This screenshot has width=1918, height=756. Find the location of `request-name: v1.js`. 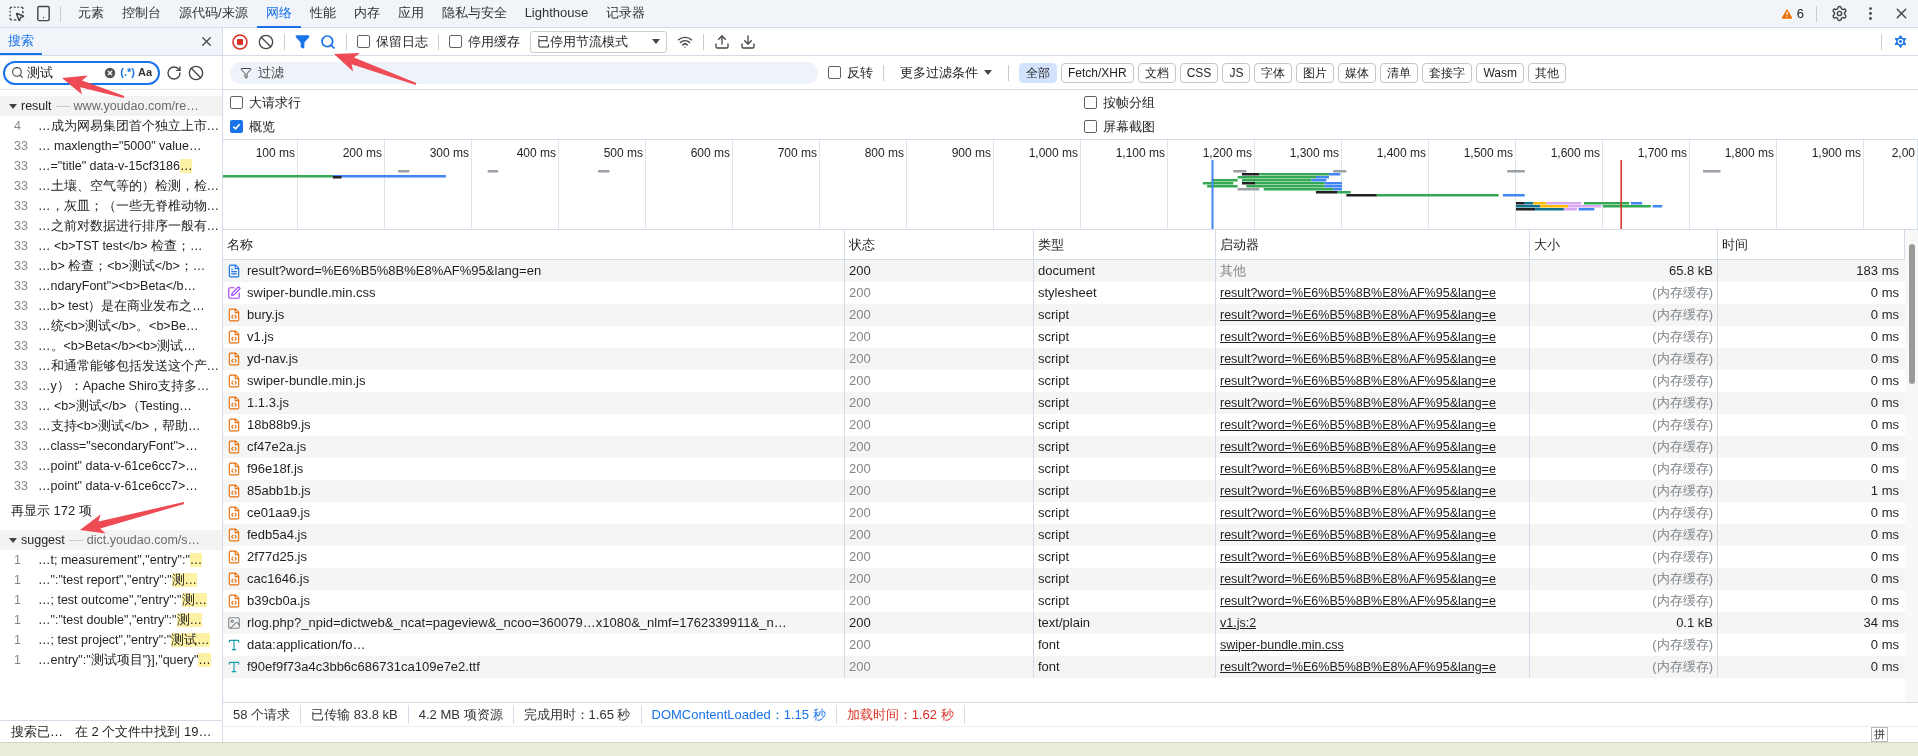

request-name: v1.js is located at coordinates (260, 337).